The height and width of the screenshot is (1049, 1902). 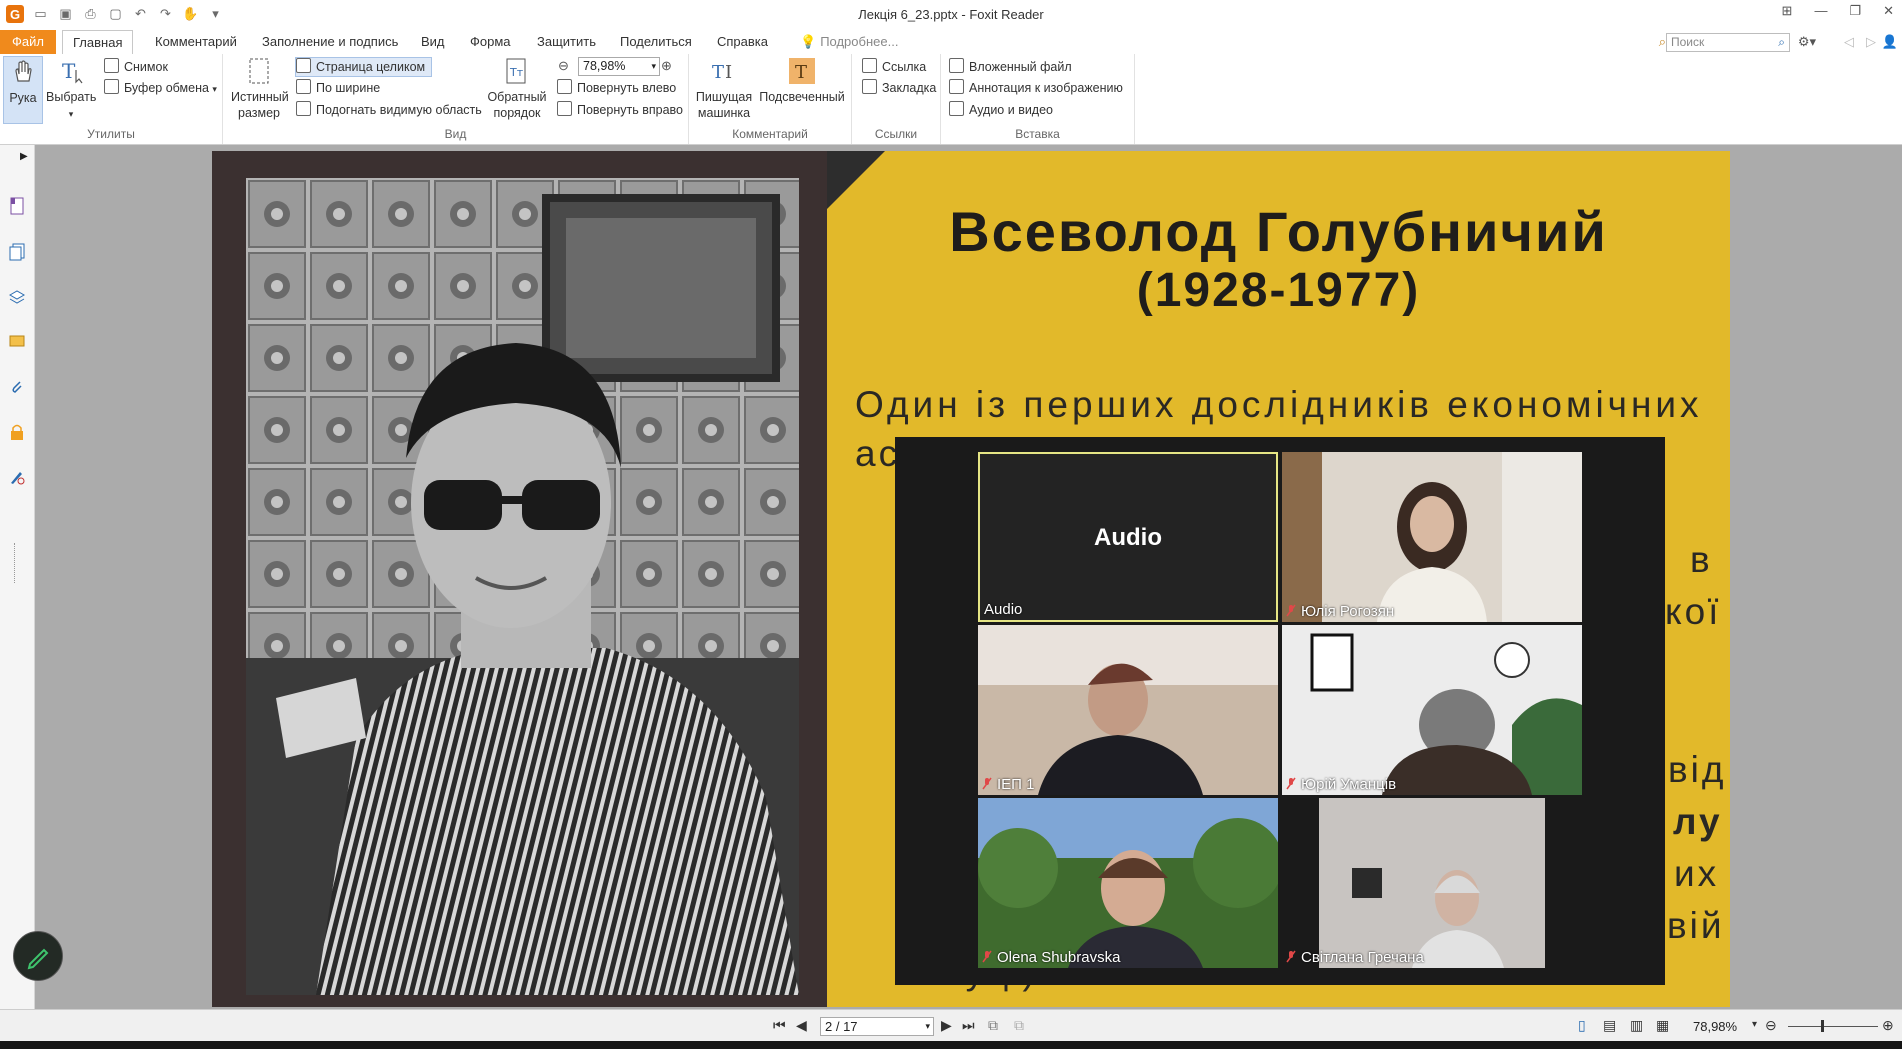 What do you see at coordinates (1855, 11) in the screenshot?
I see `restore-icon: ❐` at bounding box center [1855, 11].